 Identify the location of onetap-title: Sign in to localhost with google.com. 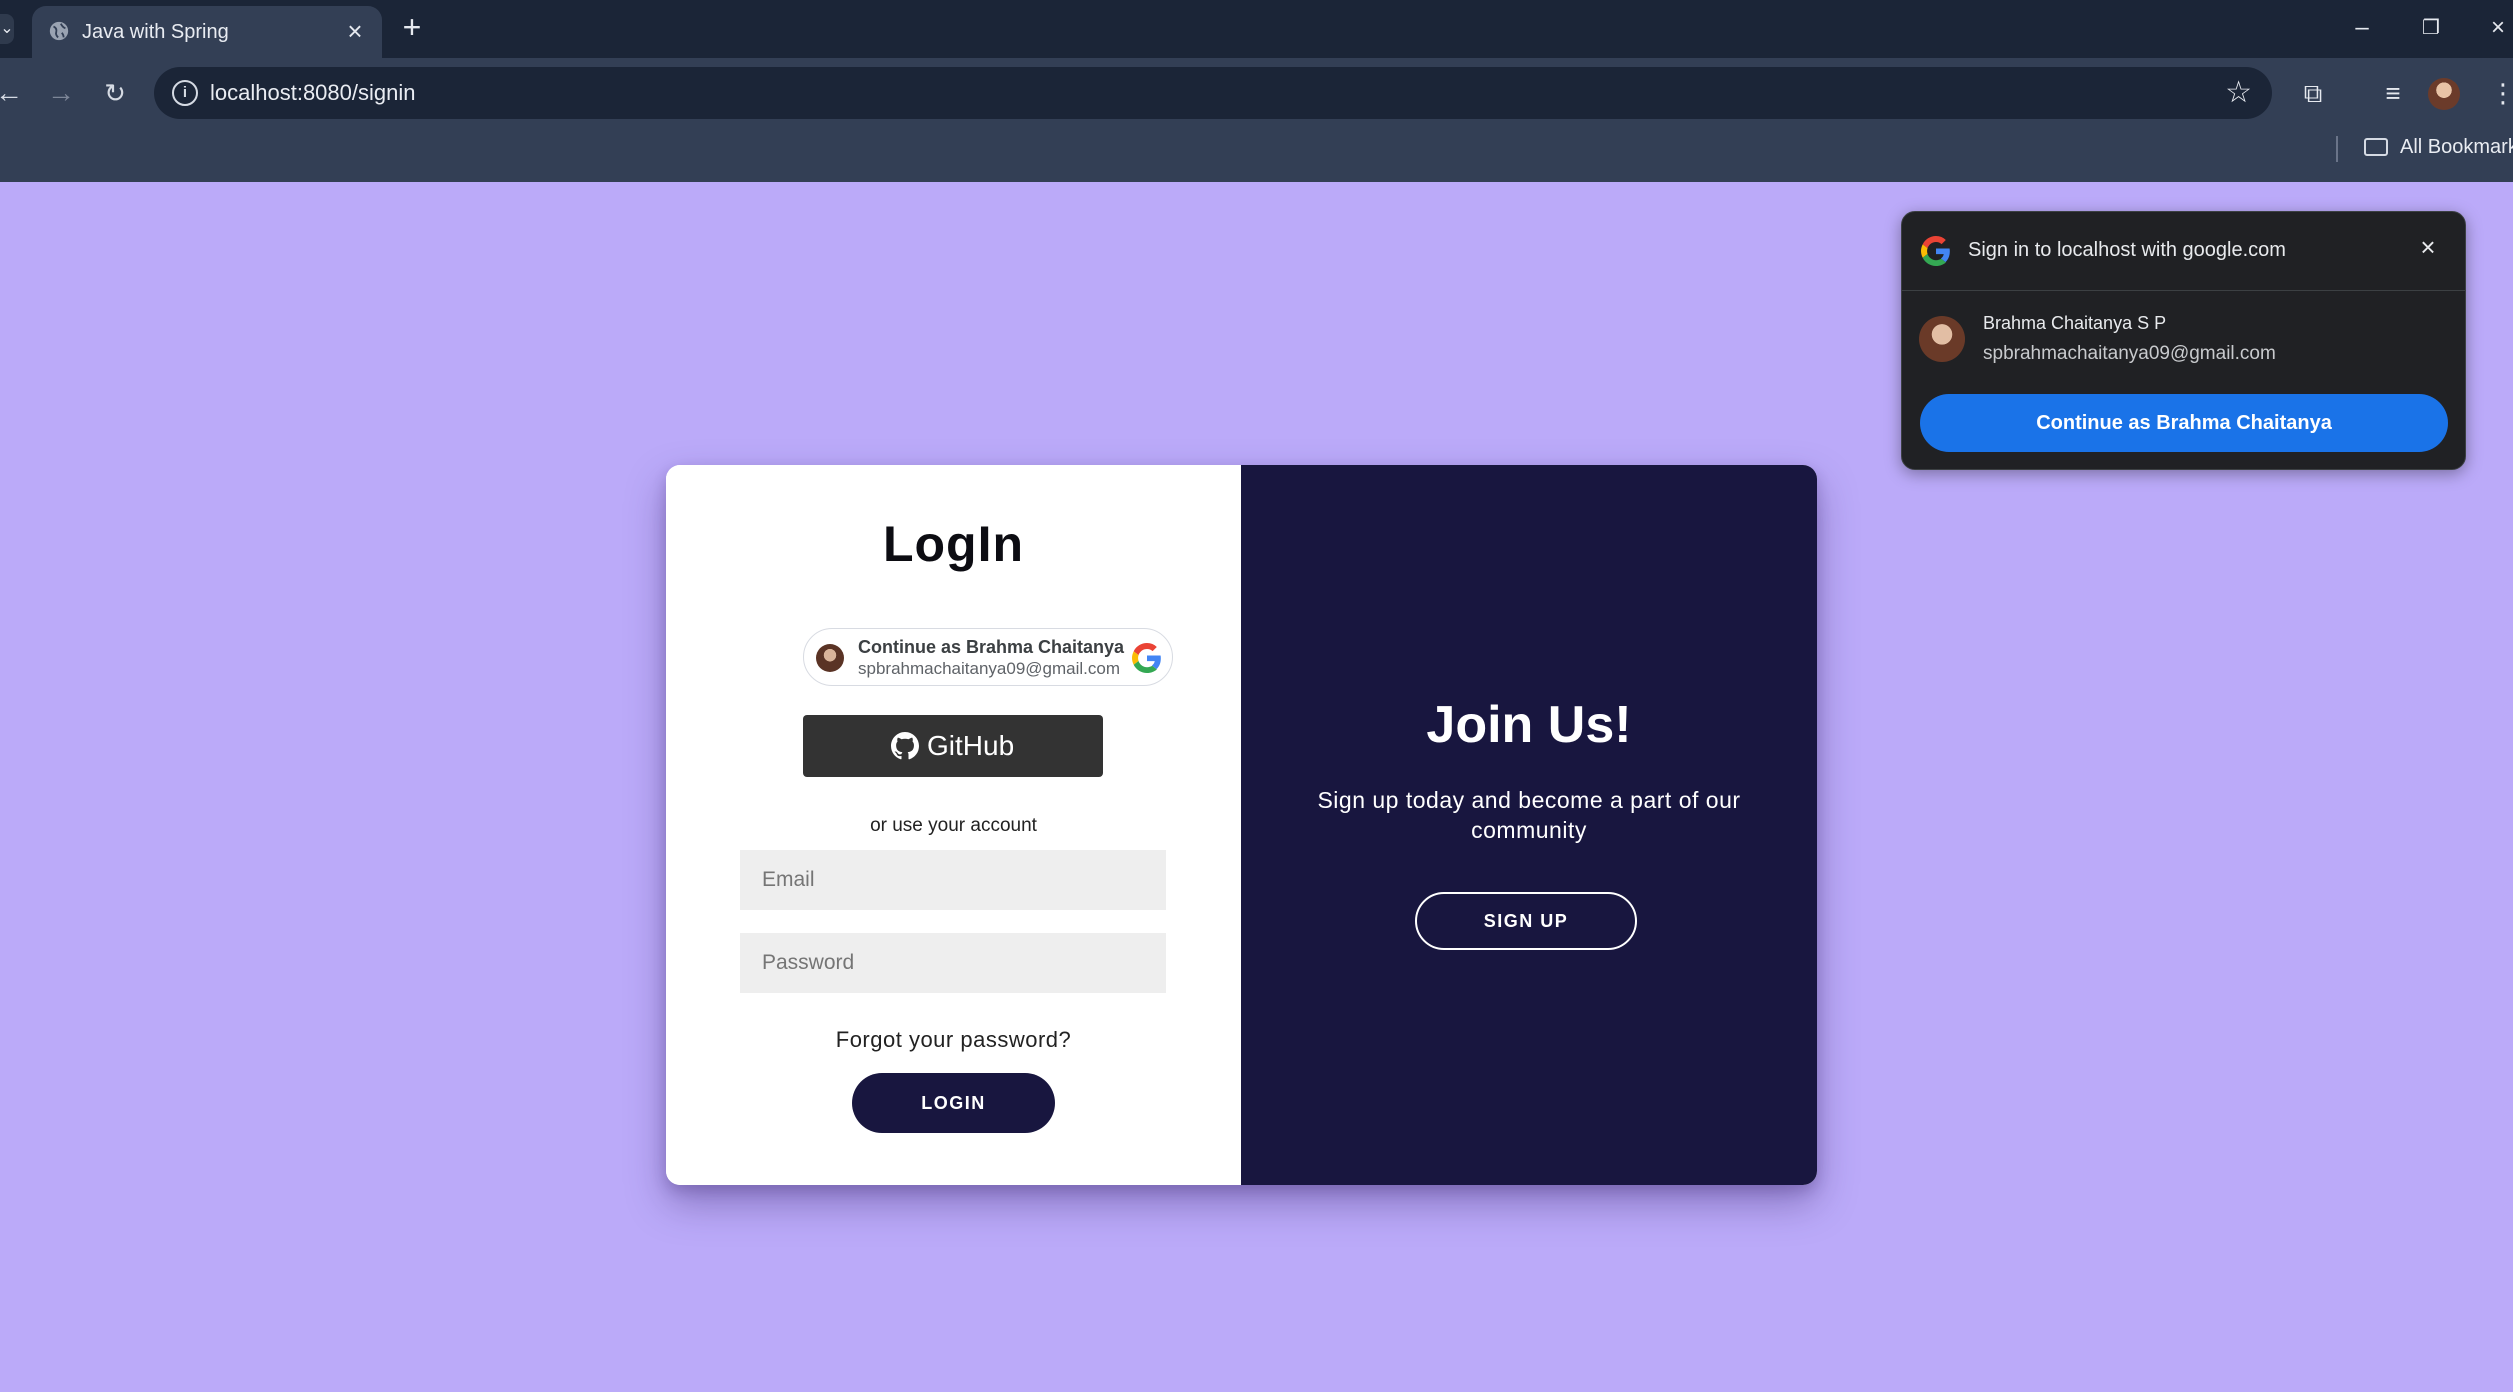
(2127, 250).